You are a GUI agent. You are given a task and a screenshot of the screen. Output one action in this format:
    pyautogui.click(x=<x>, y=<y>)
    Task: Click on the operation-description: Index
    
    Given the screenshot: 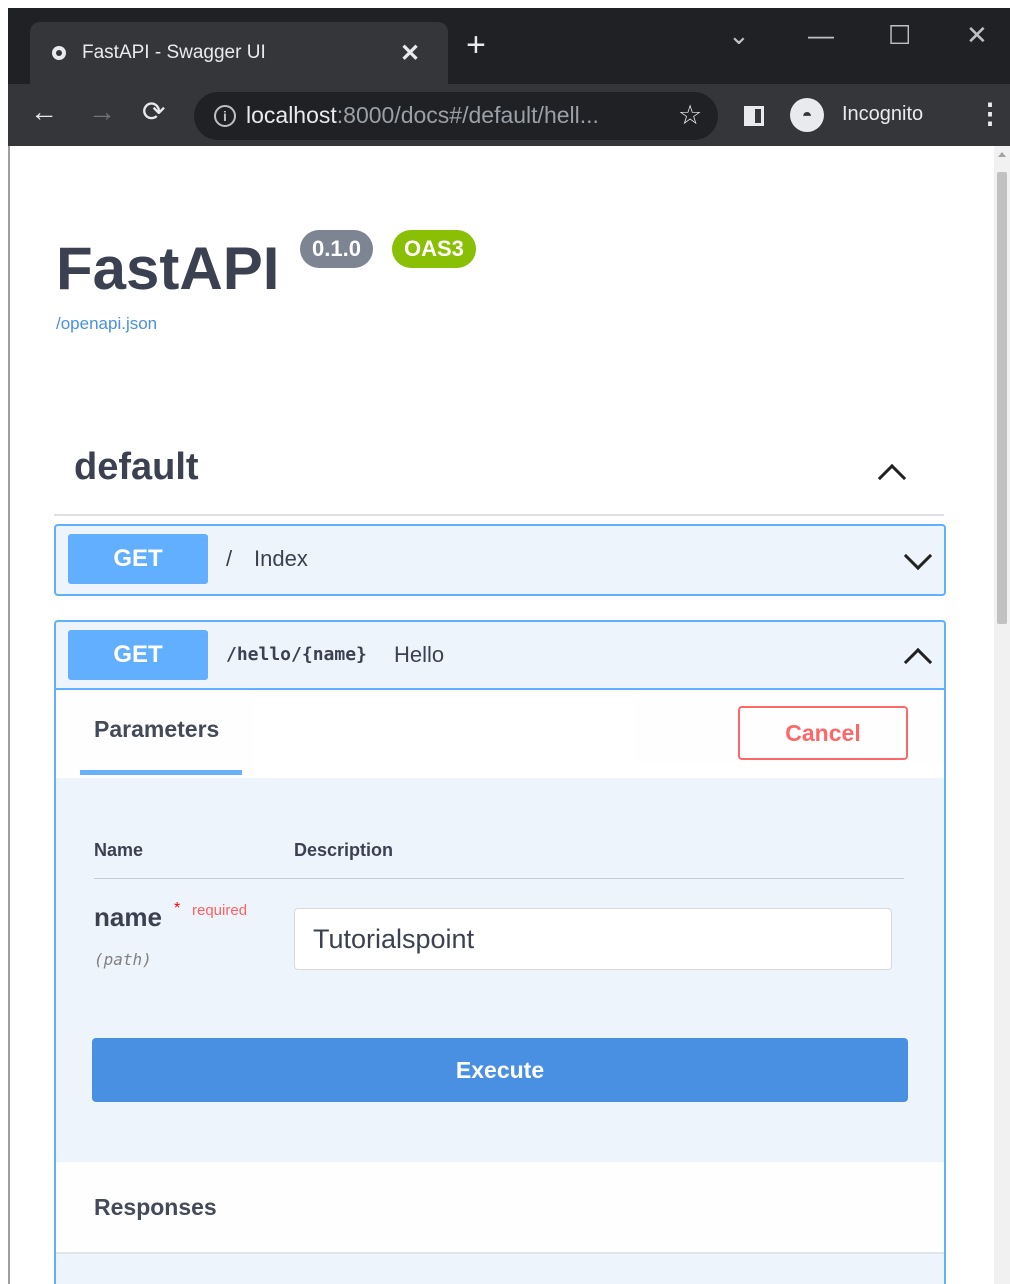 What is the action you would take?
    pyautogui.click(x=281, y=558)
    